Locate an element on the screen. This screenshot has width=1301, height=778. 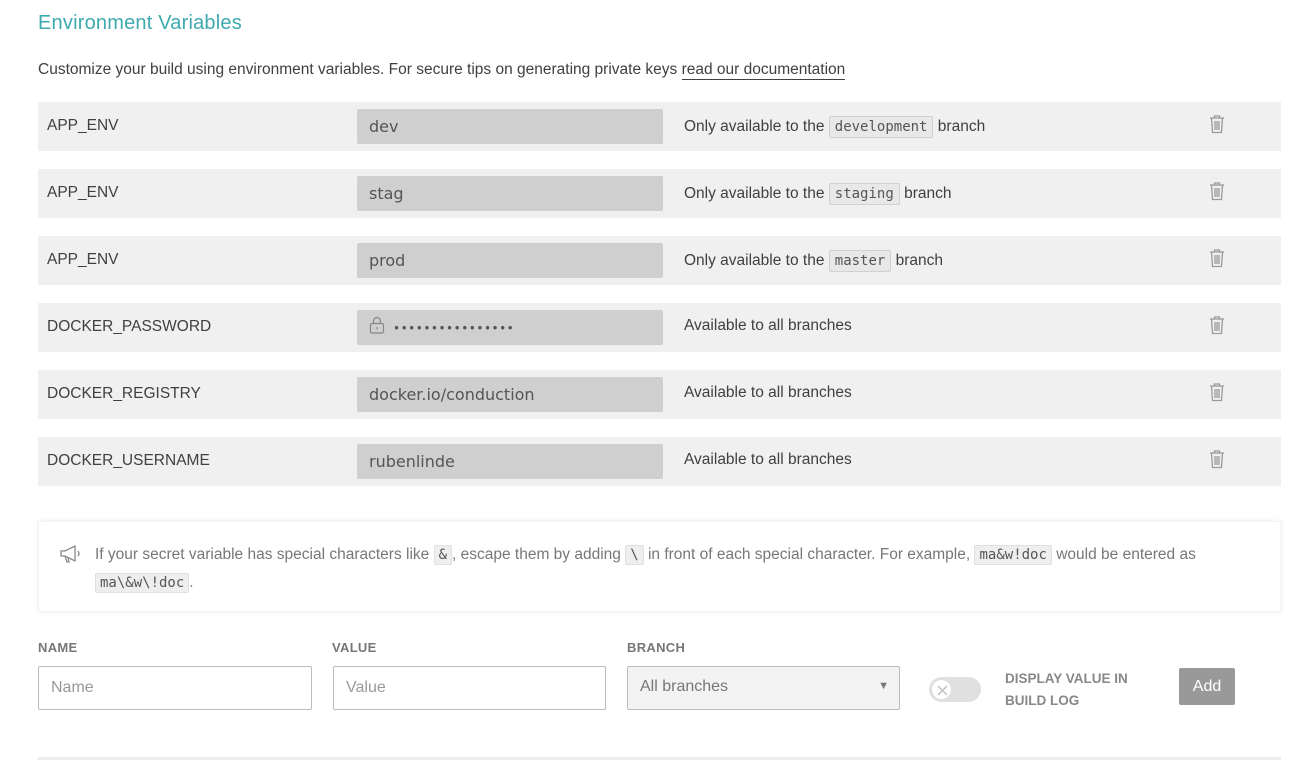
variable-value-text: rubenlinde is located at coordinates (412, 461).